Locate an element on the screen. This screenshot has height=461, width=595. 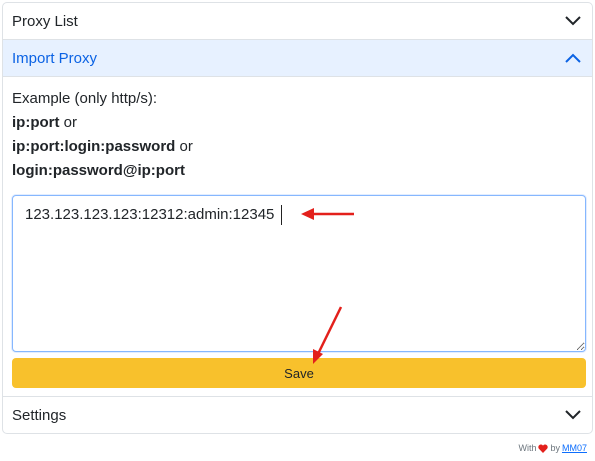
format-ip-port: ip:port is located at coordinates (36, 122).